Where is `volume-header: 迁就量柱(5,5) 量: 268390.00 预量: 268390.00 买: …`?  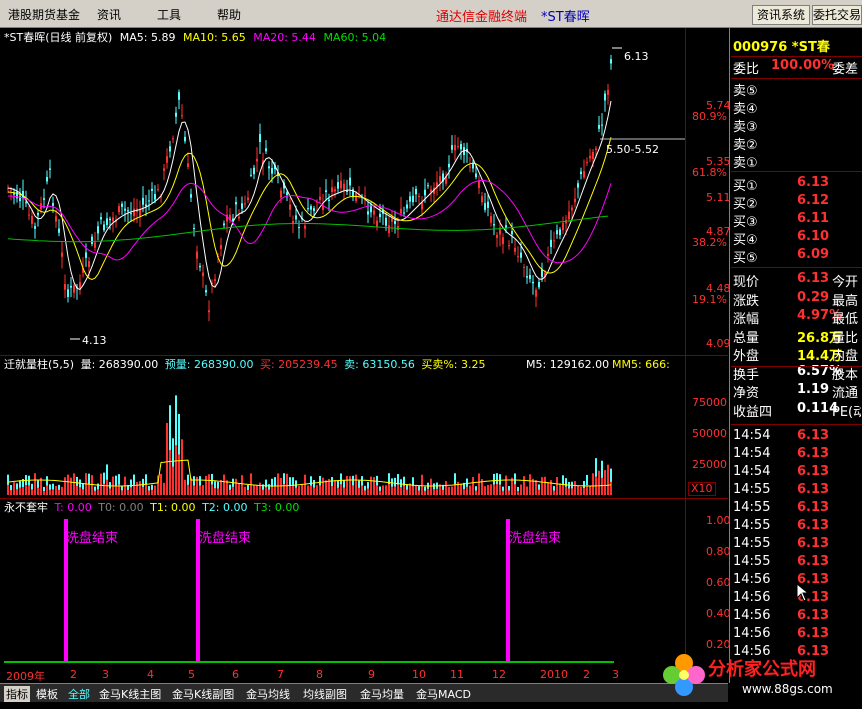 volume-header: 迁就量柱(5,5) 量: 268390.00 预量: 268390.00 买: … is located at coordinates (245, 364).